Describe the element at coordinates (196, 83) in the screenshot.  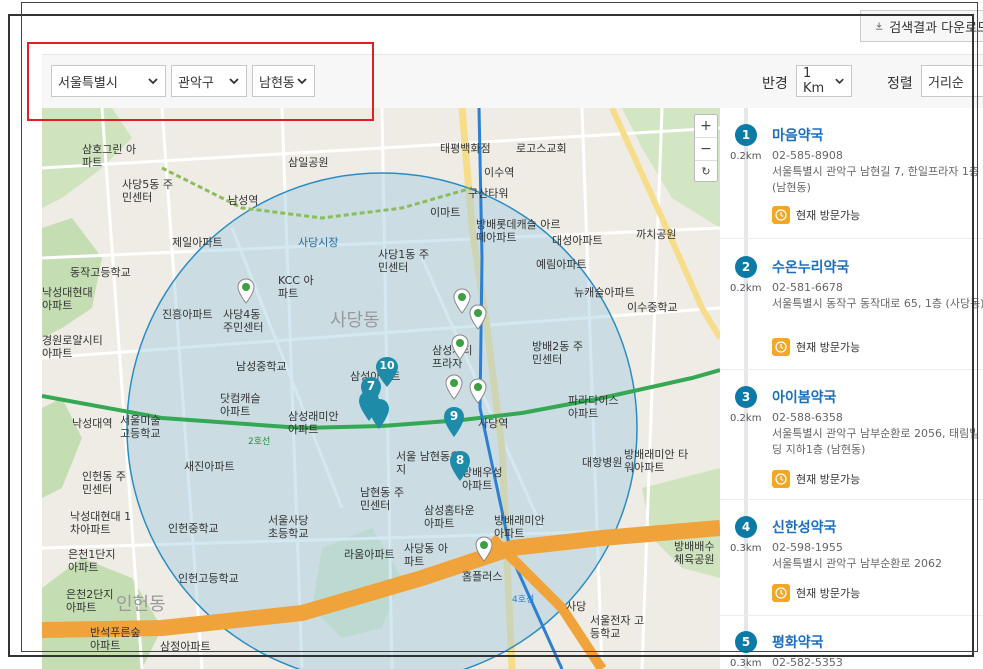
I see `district-select-value: 관악구` at that location.